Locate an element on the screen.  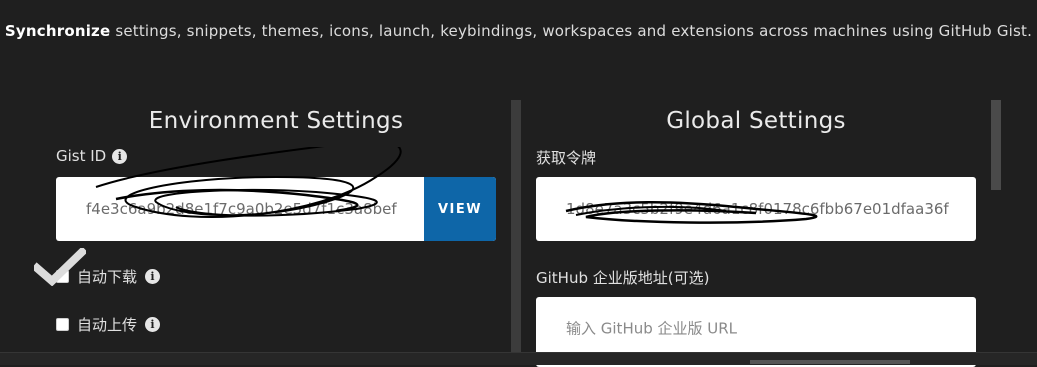
scrollbar is located at coordinates (996, 145).